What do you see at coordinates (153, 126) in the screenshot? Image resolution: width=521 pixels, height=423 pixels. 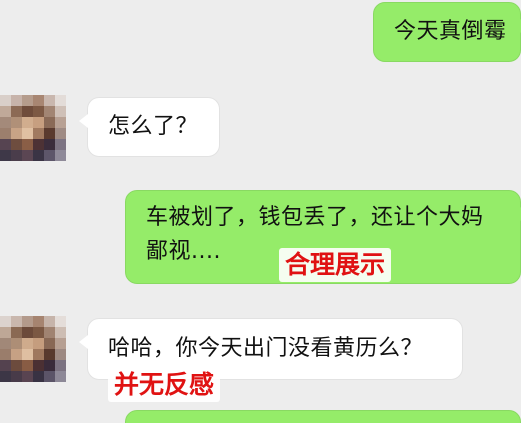 I see `message-text: 怎么了？` at bounding box center [153, 126].